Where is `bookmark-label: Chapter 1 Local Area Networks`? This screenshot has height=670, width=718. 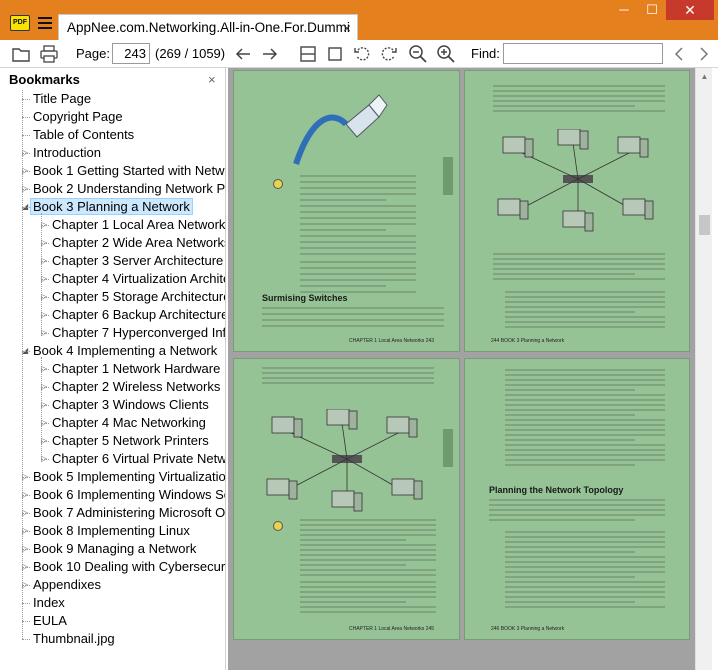
bookmark-label: Chapter 1 Local Area Networks is located at coordinates (139, 224).